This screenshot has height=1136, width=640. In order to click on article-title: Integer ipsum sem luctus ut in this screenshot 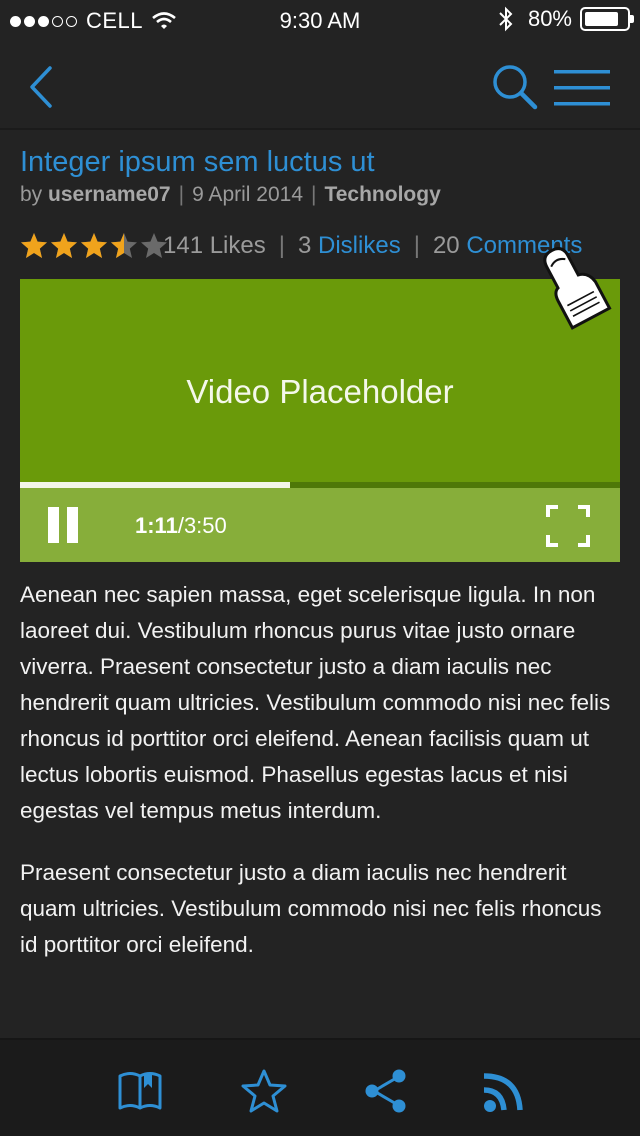, I will do `click(197, 162)`.